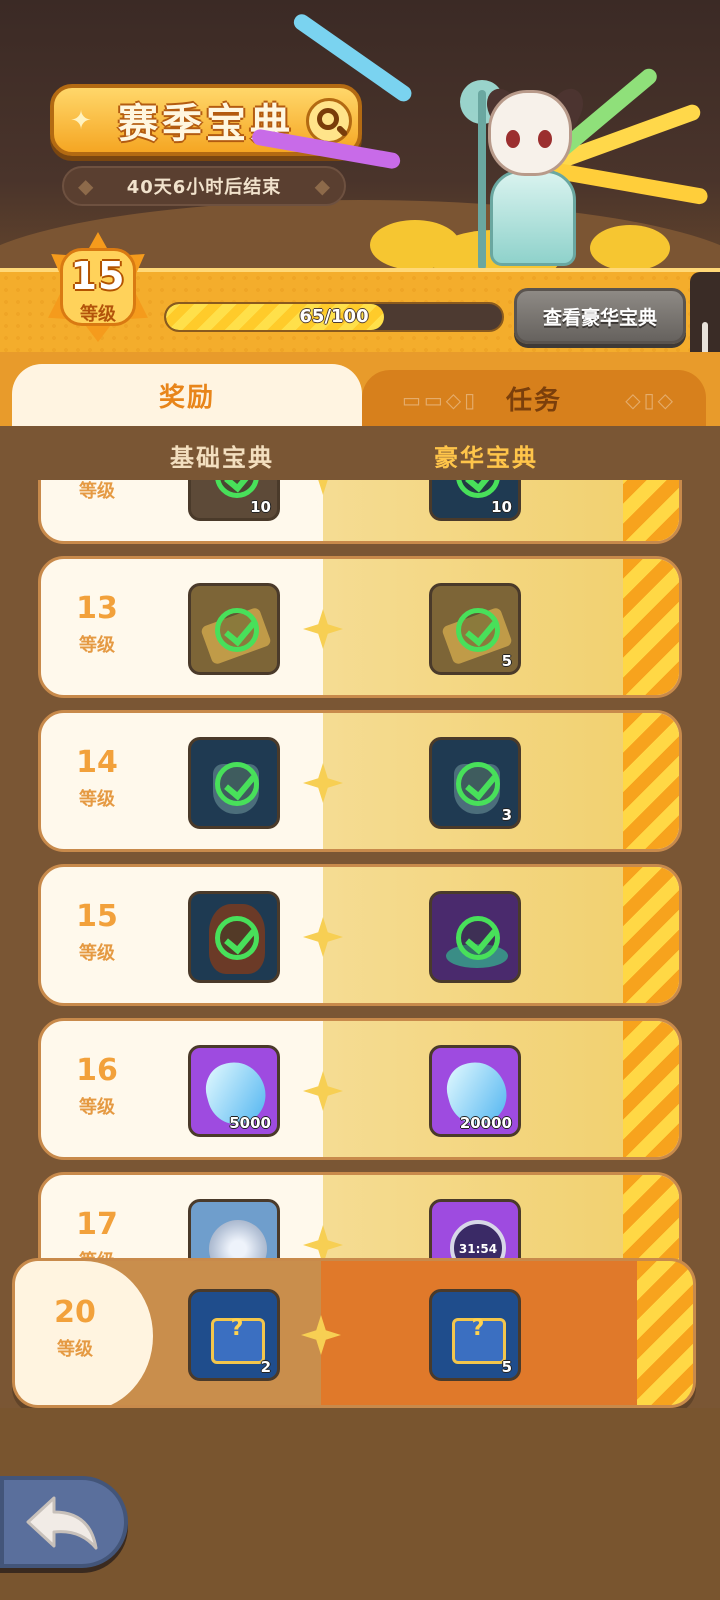 Image resolution: width=720 pixels, height=1600 pixels. Describe the element at coordinates (650, 400) in the screenshot. I see `tab-decoration: ◇▯◇` at that location.